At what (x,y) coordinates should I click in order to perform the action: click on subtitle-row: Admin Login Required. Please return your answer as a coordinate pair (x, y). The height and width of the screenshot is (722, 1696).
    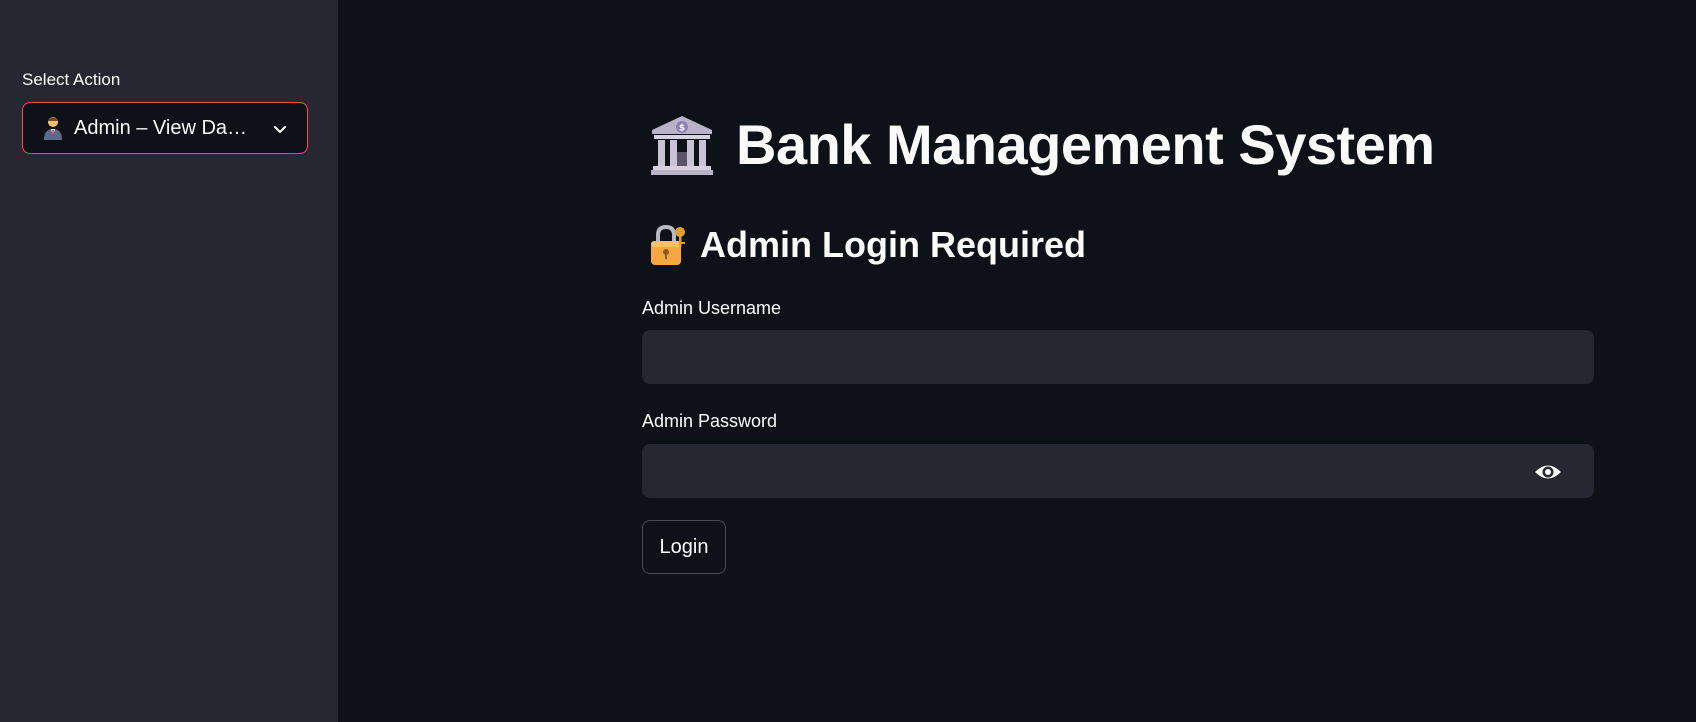
    Looking at the image, I should click on (867, 245).